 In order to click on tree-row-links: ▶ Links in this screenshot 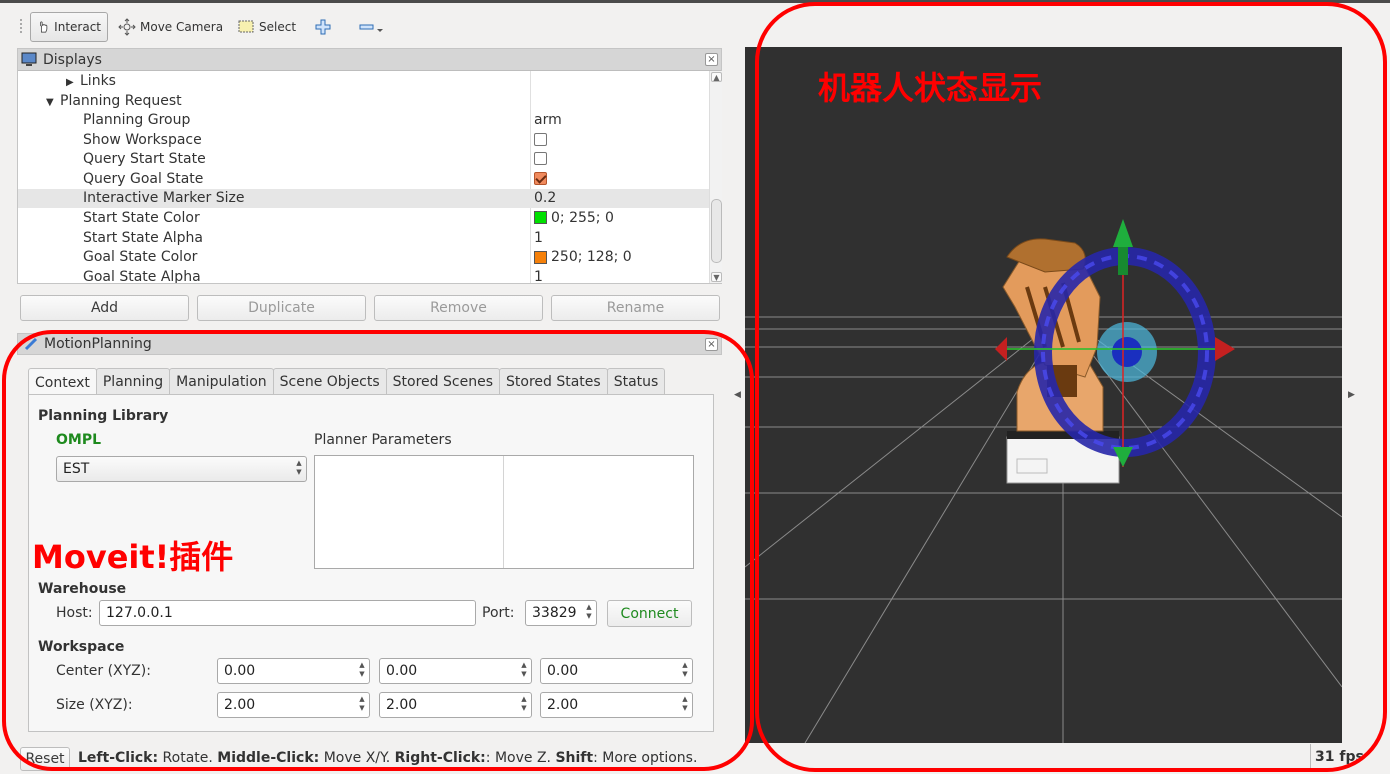, I will do `click(364, 81)`.